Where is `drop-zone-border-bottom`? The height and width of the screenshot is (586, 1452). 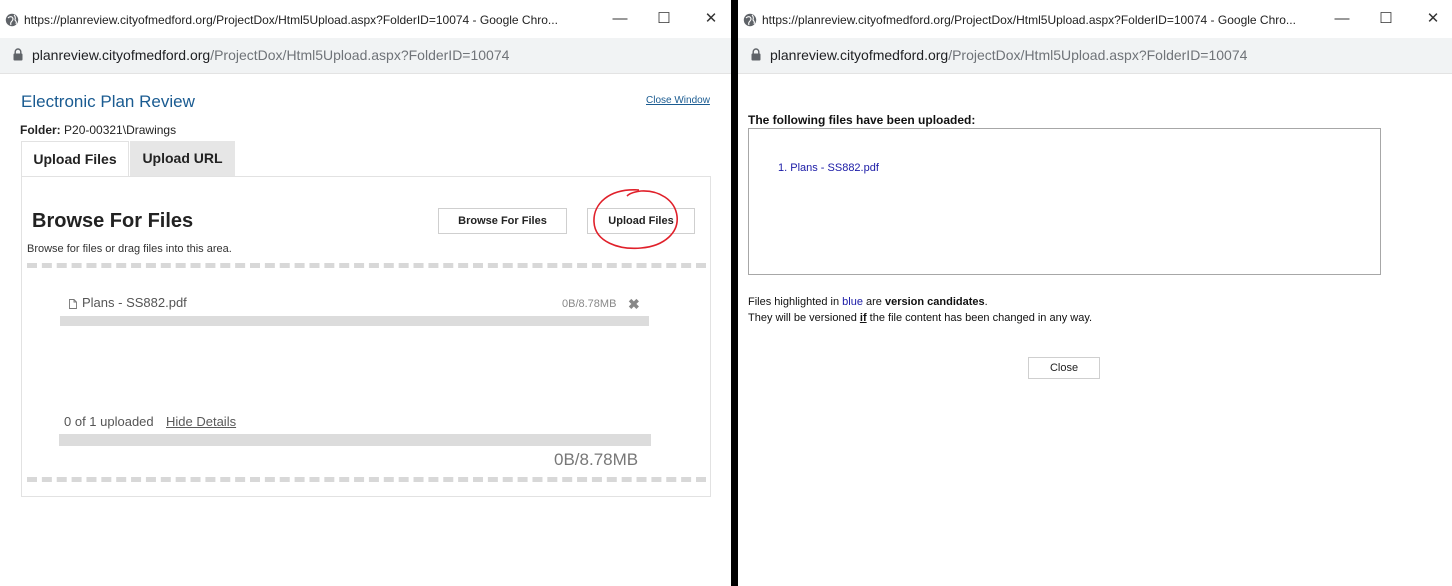 drop-zone-border-bottom is located at coordinates (366, 479).